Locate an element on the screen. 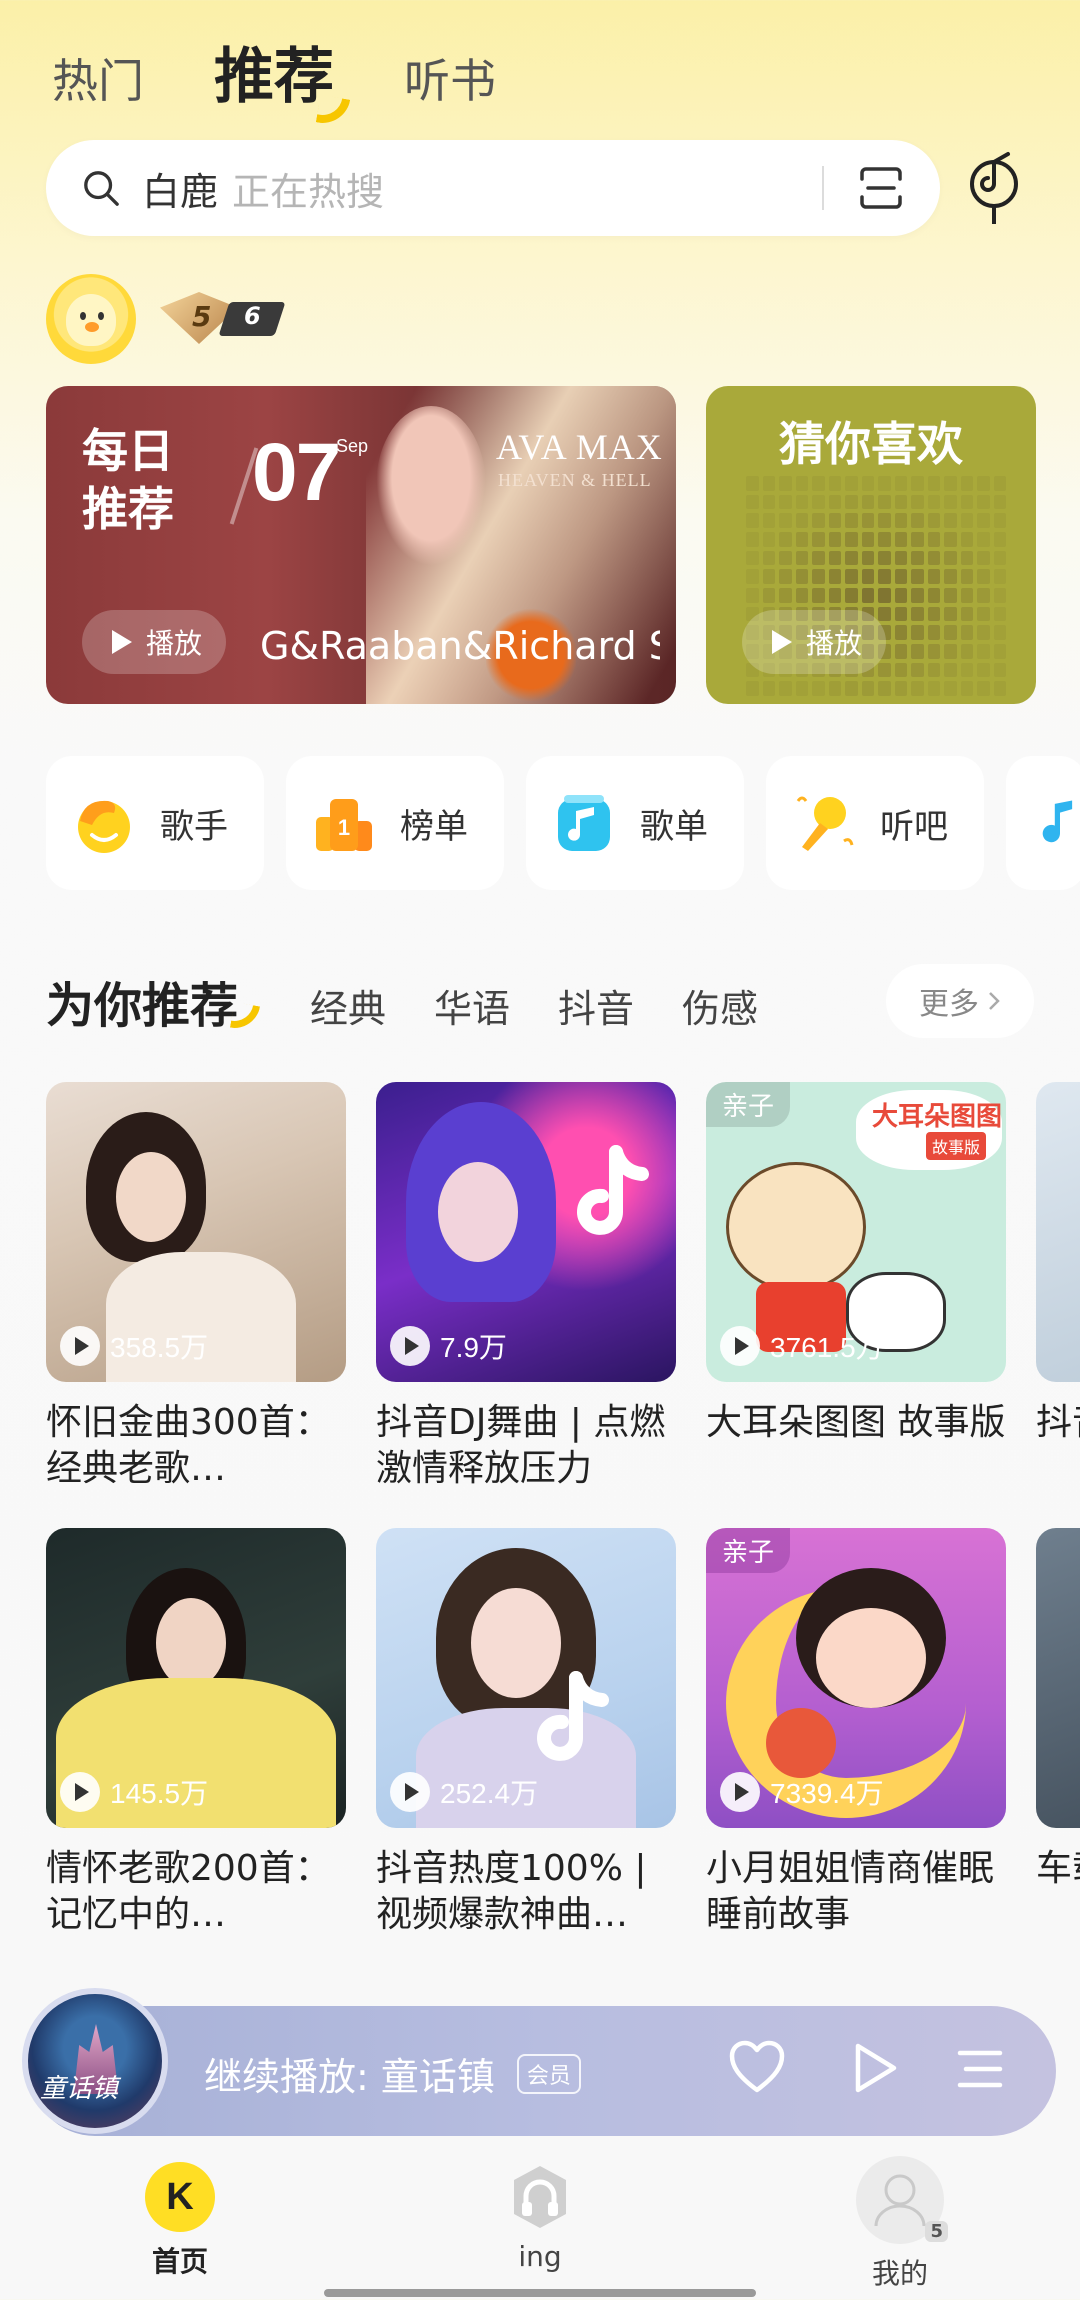  chip-singer: 歌手 is located at coordinates (155, 823).